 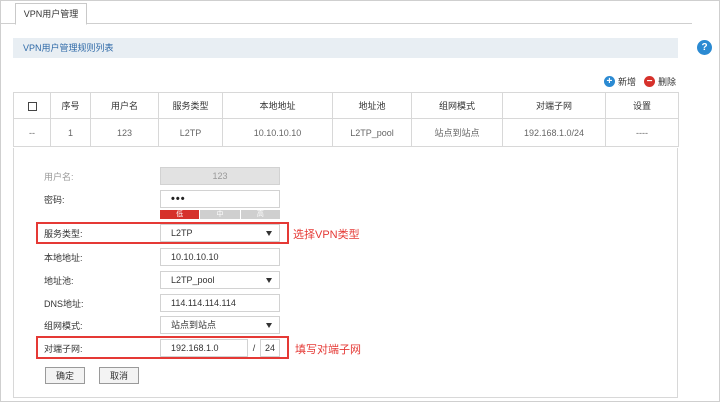 What do you see at coordinates (63, 326) in the screenshot?
I see `network-mode-label: 组网模式:` at bounding box center [63, 326].